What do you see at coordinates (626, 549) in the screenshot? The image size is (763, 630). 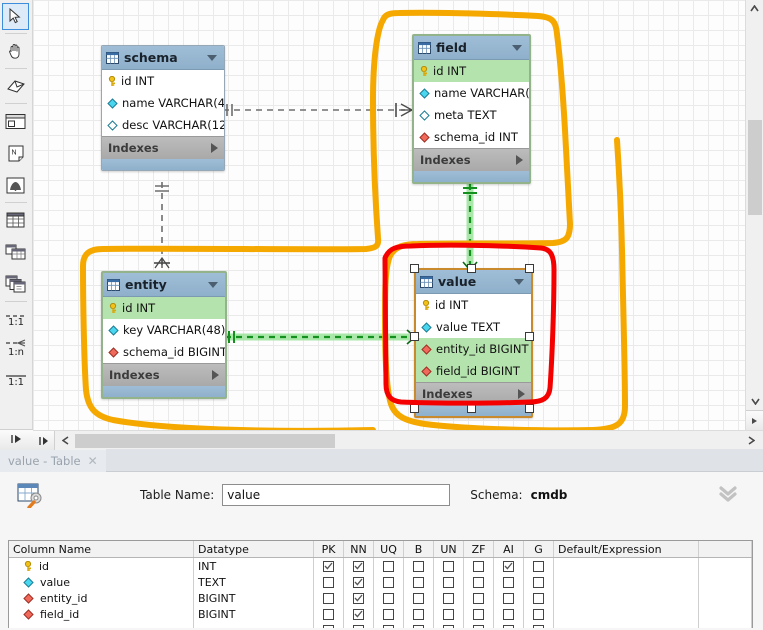 I see `grid-header-default-expression: Default/Expression` at bounding box center [626, 549].